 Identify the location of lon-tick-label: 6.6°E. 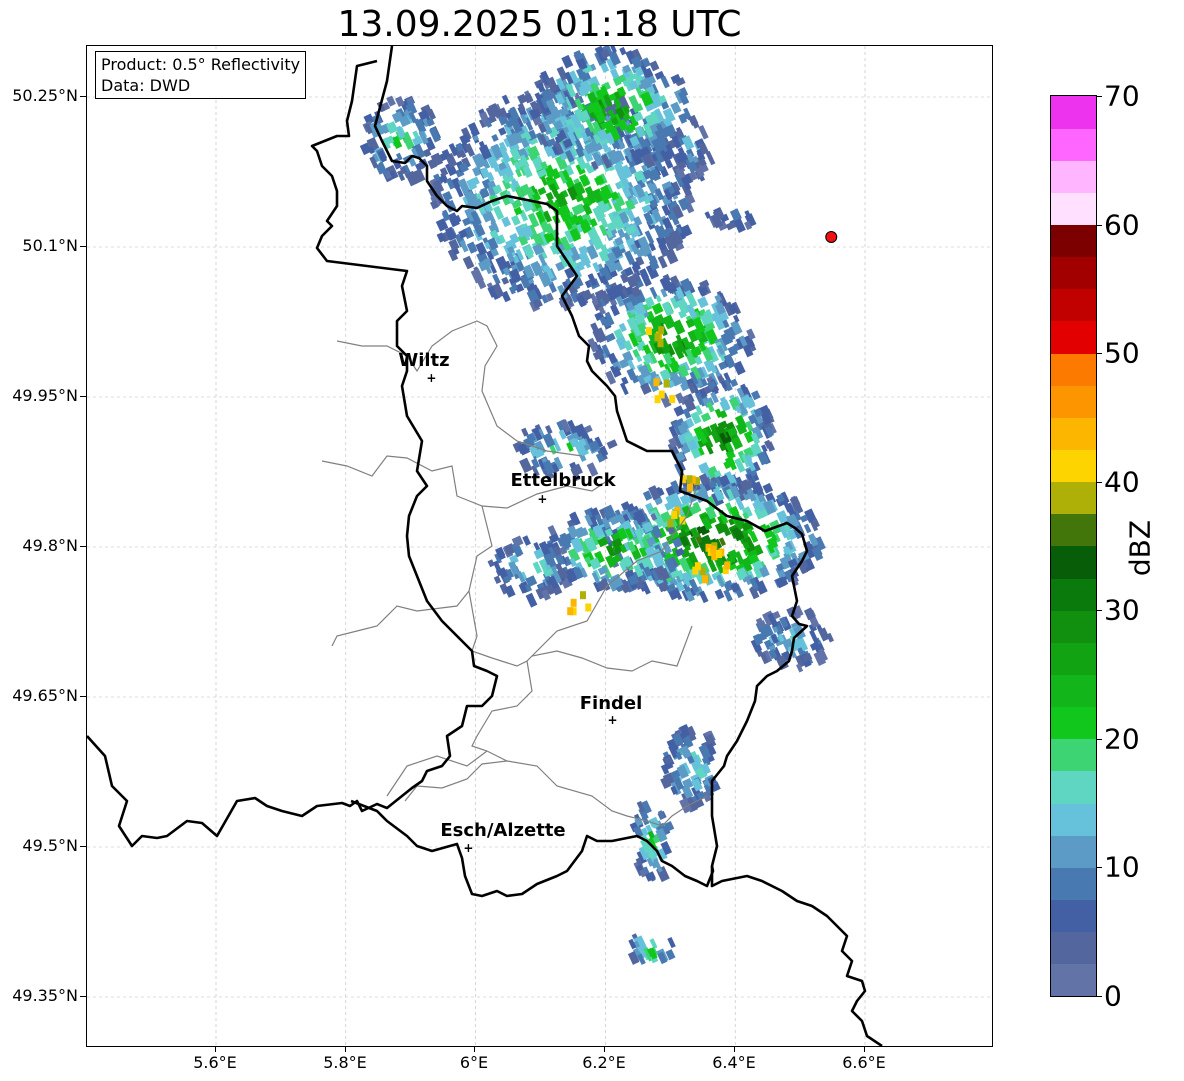
(864, 1062).